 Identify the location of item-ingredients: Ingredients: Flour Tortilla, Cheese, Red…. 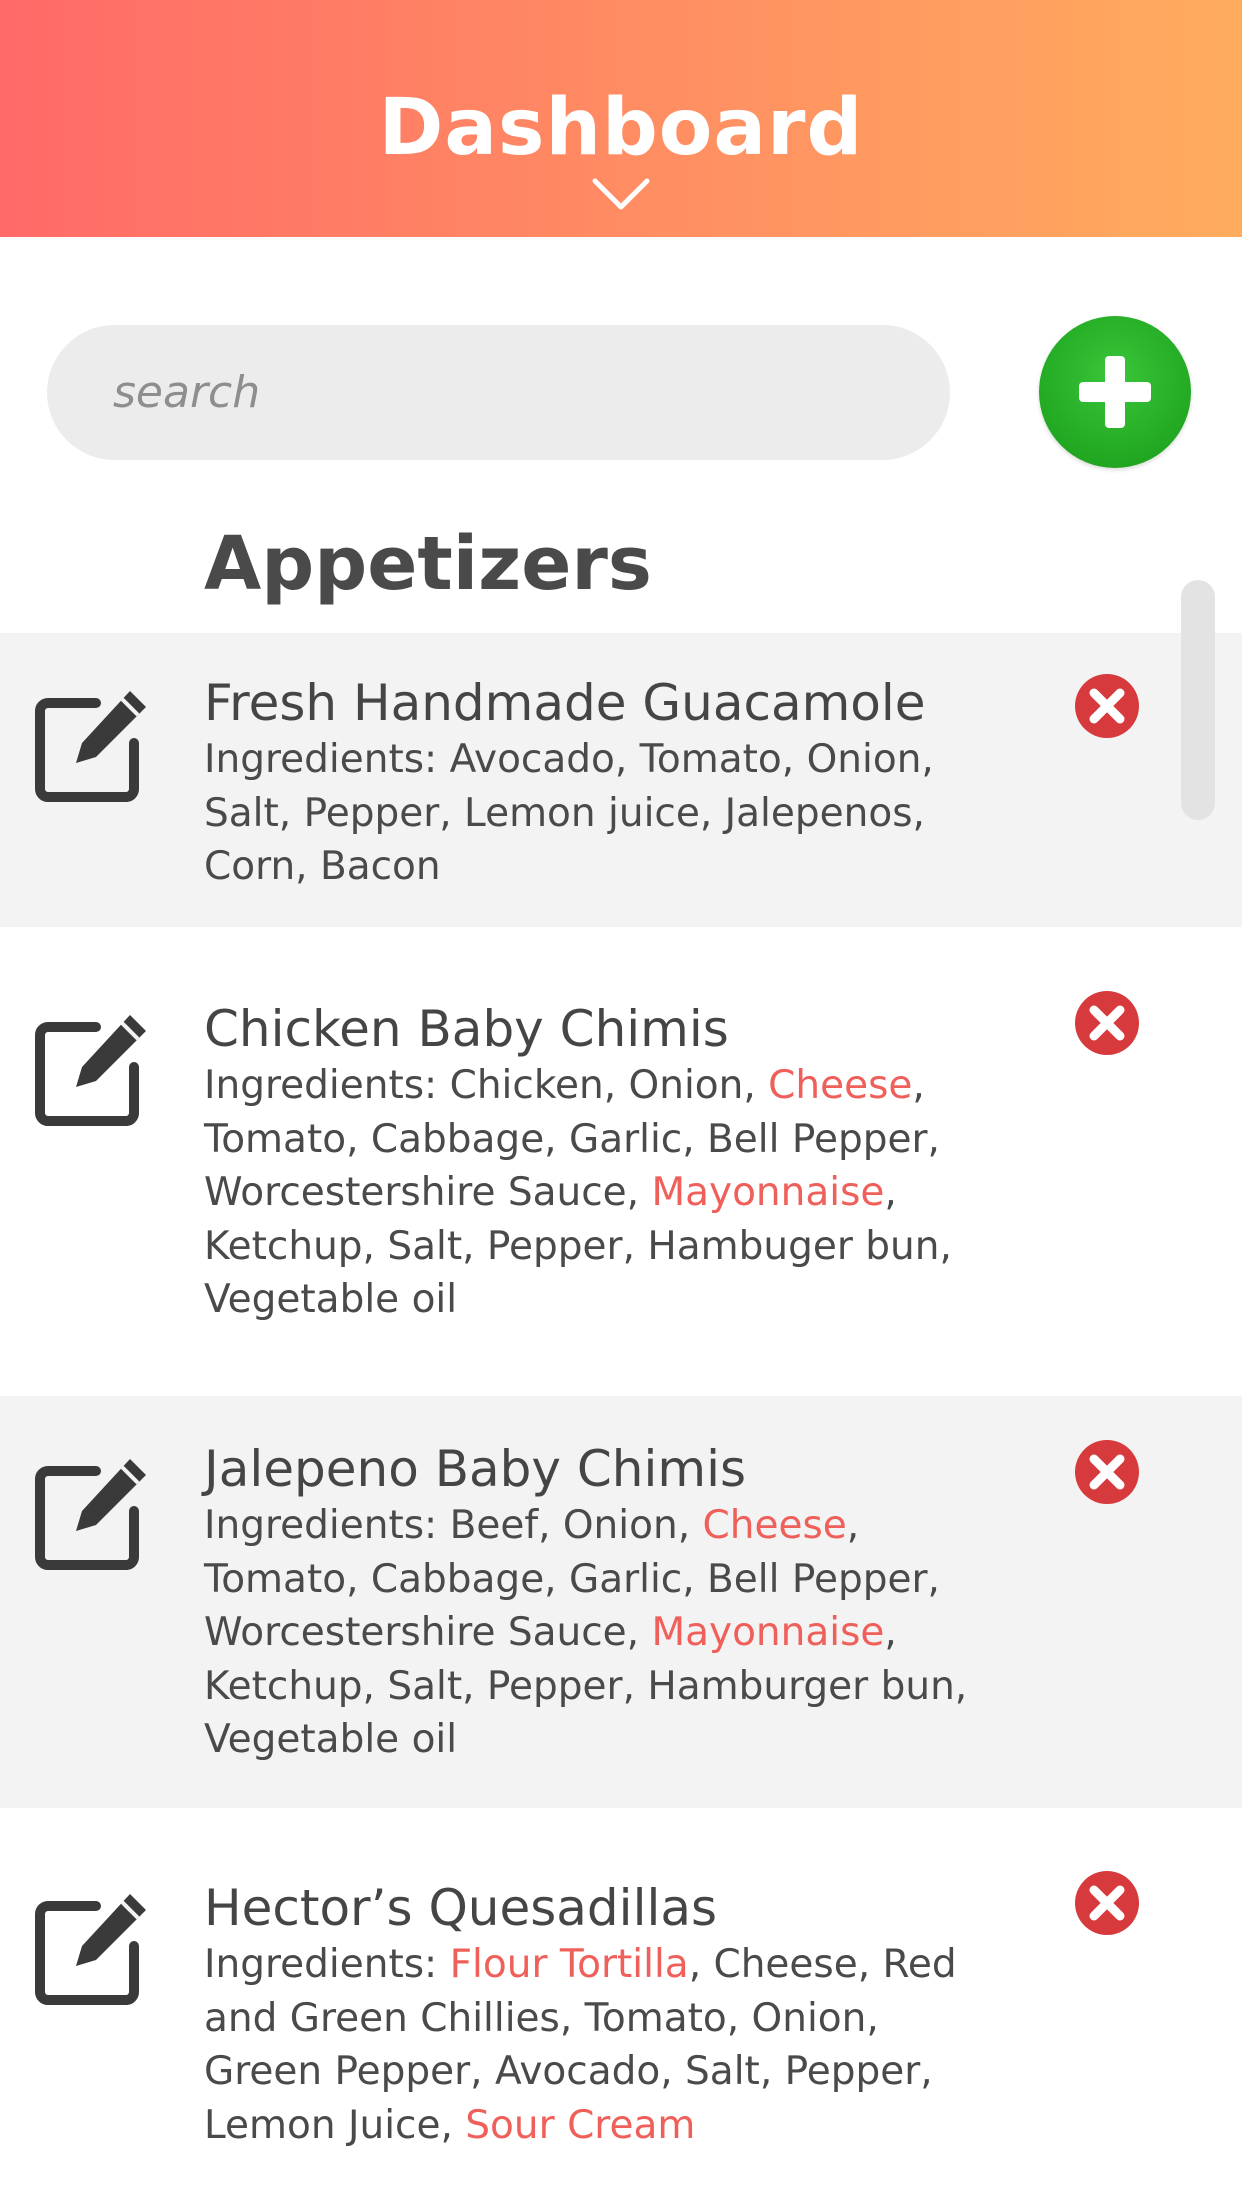
(644, 2045).